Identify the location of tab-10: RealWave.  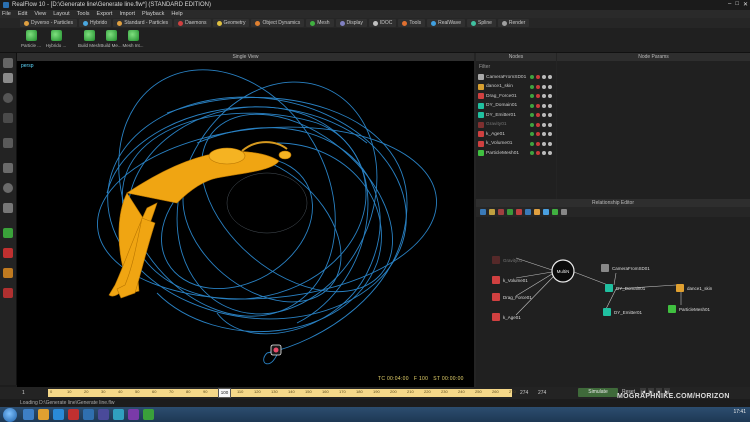
(446, 23).